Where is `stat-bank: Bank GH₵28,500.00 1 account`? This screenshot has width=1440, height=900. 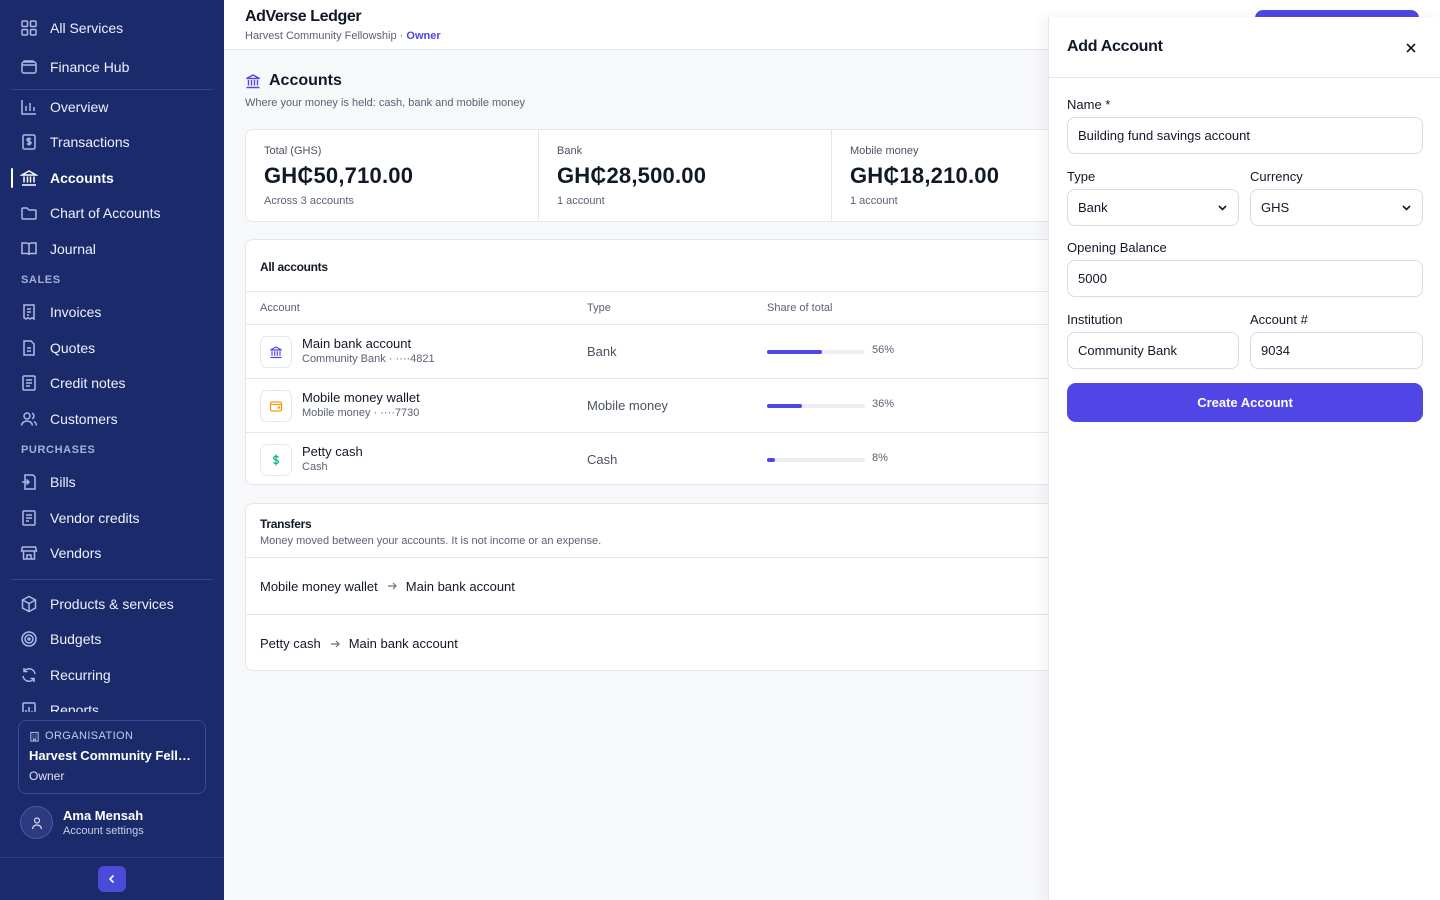 stat-bank: Bank GH₵28,500.00 1 account is located at coordinates (685, 175).